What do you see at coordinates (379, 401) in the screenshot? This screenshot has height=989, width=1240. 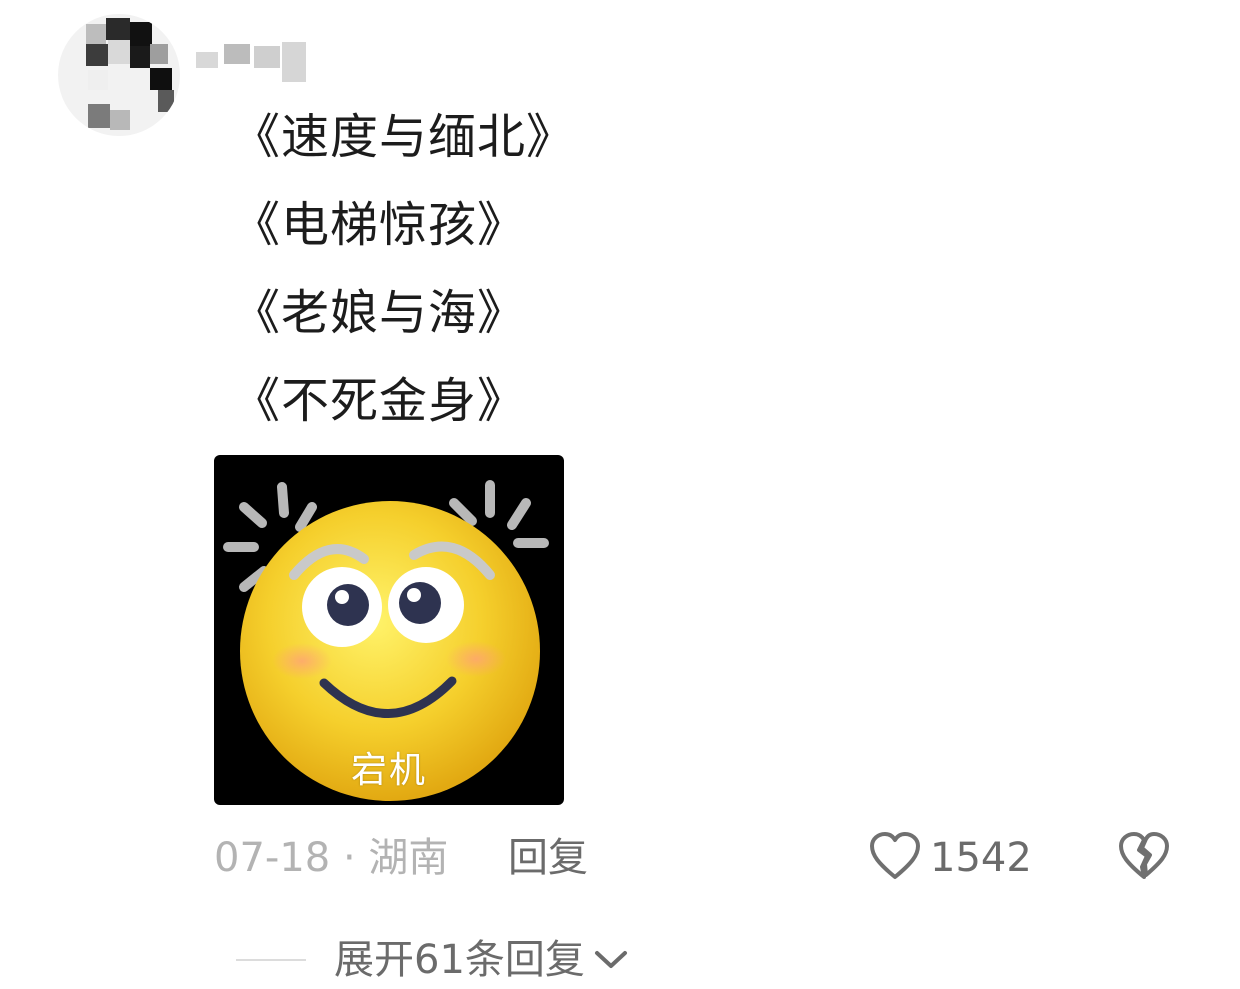 I see `comment-line: 《不死金身》` at bounding box center [379, 401].